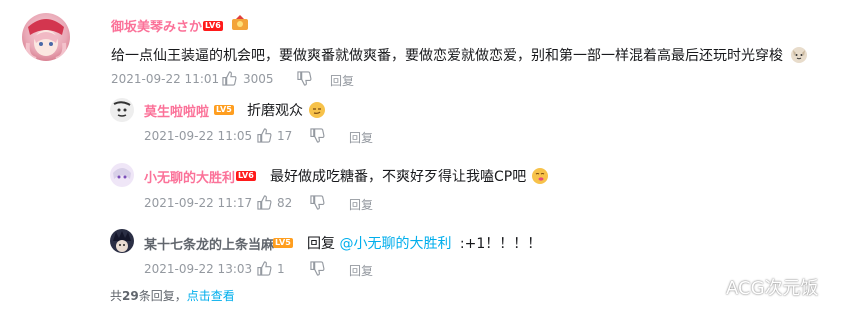  What do you see at coordinates (172, 296) in the screenshot?
I see `reply-count-summary: 共29条回复，点击查看` at bounding box center [172, 296].